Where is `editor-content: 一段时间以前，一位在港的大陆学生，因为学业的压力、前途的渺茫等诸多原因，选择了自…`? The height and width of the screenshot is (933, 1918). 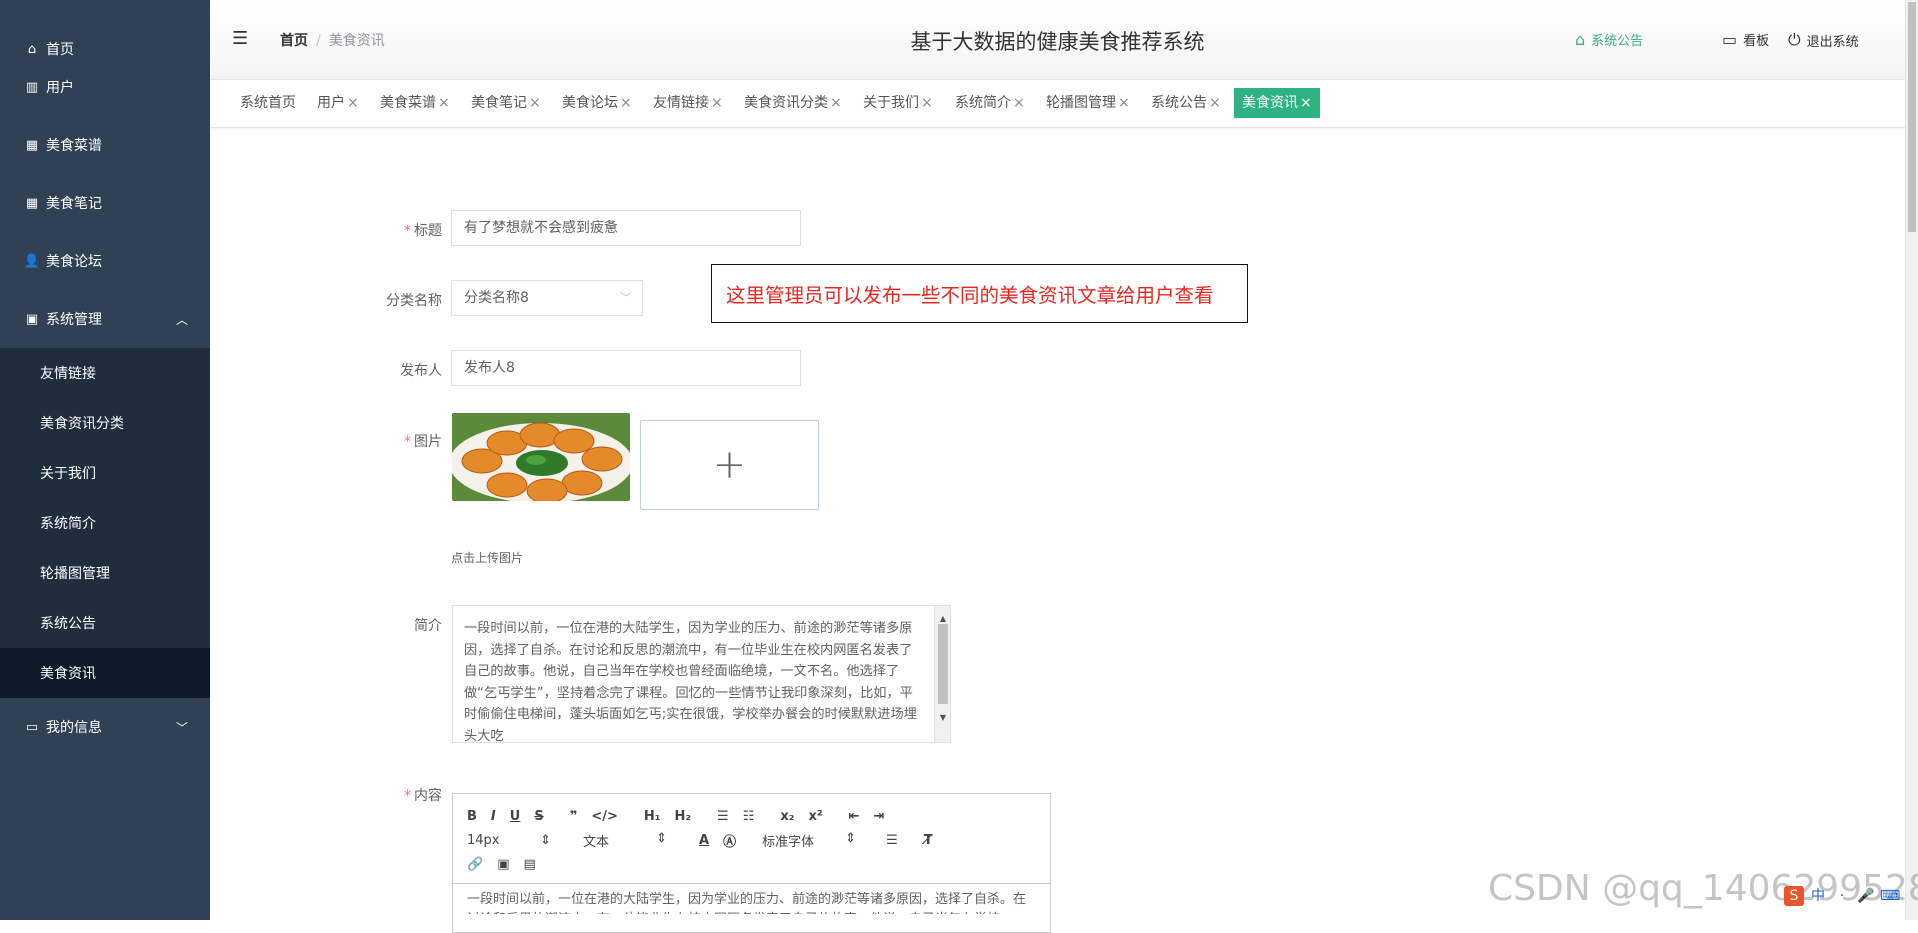
editor-content: 一段时间以前，一位在港的大陆学生，因为学业的压力、前途的渺茫等诸多原因，选择了自… is located at coordinates (751, 899).